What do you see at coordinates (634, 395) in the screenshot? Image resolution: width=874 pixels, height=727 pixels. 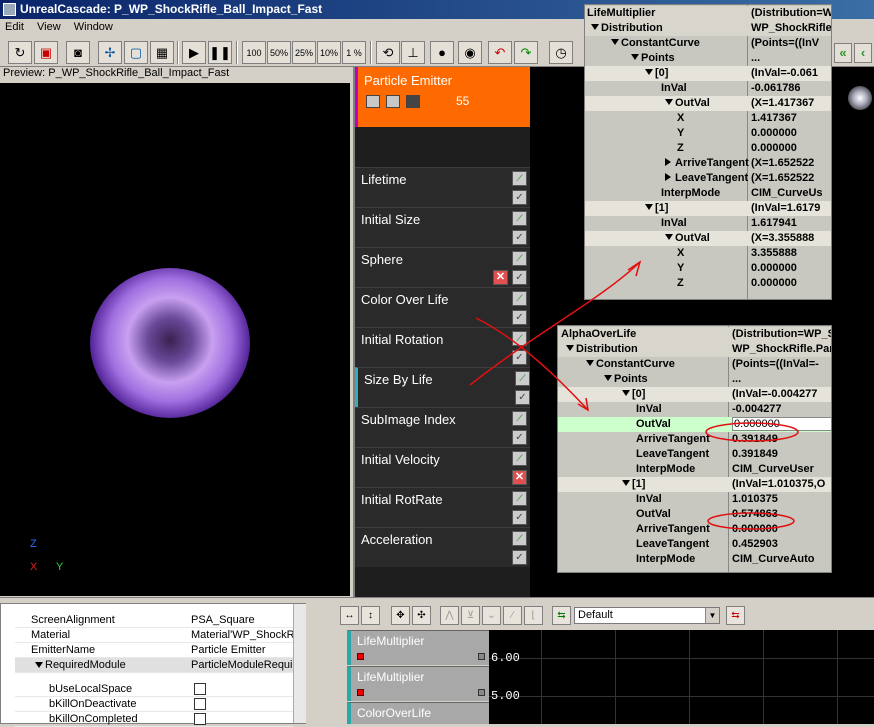 I see `annotation-overlay` at bounding box center [634, 395].